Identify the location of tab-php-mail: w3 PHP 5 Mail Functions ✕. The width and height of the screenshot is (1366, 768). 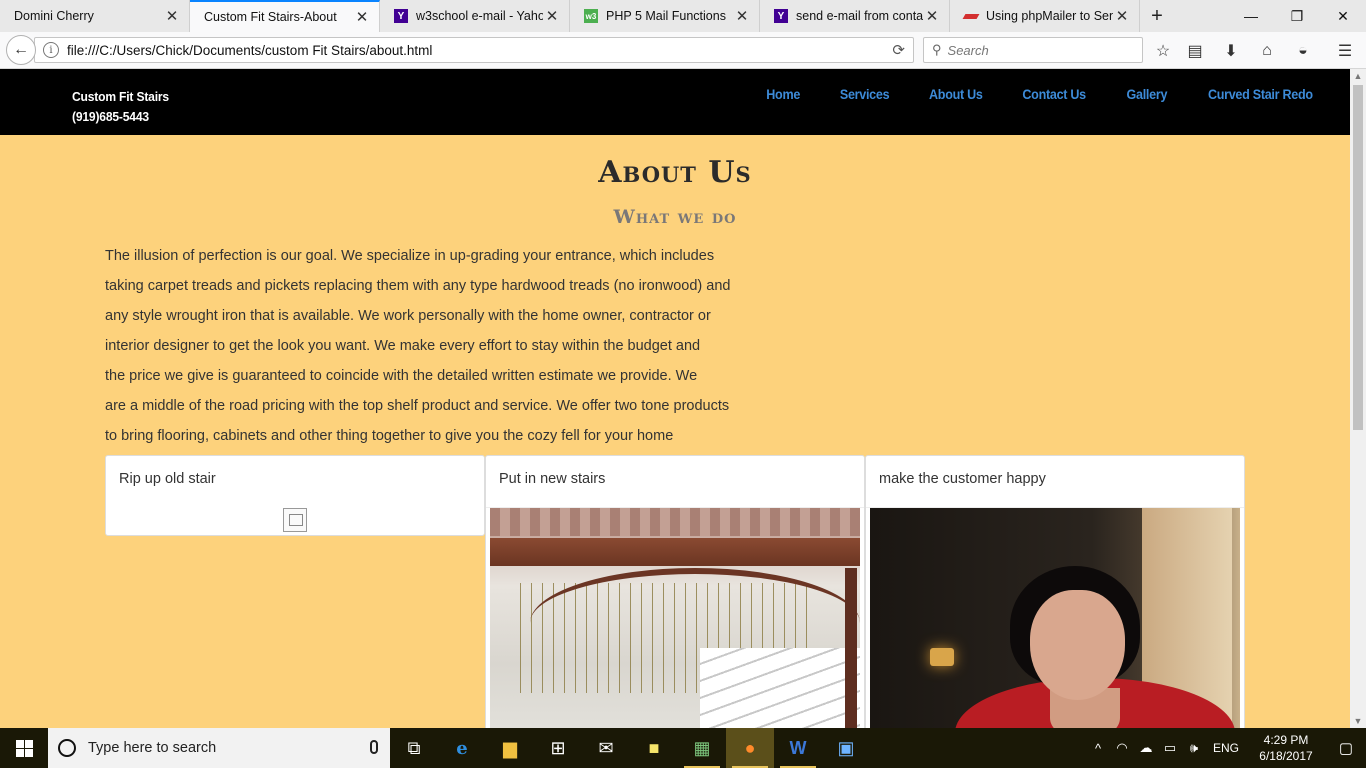
(665, 16).